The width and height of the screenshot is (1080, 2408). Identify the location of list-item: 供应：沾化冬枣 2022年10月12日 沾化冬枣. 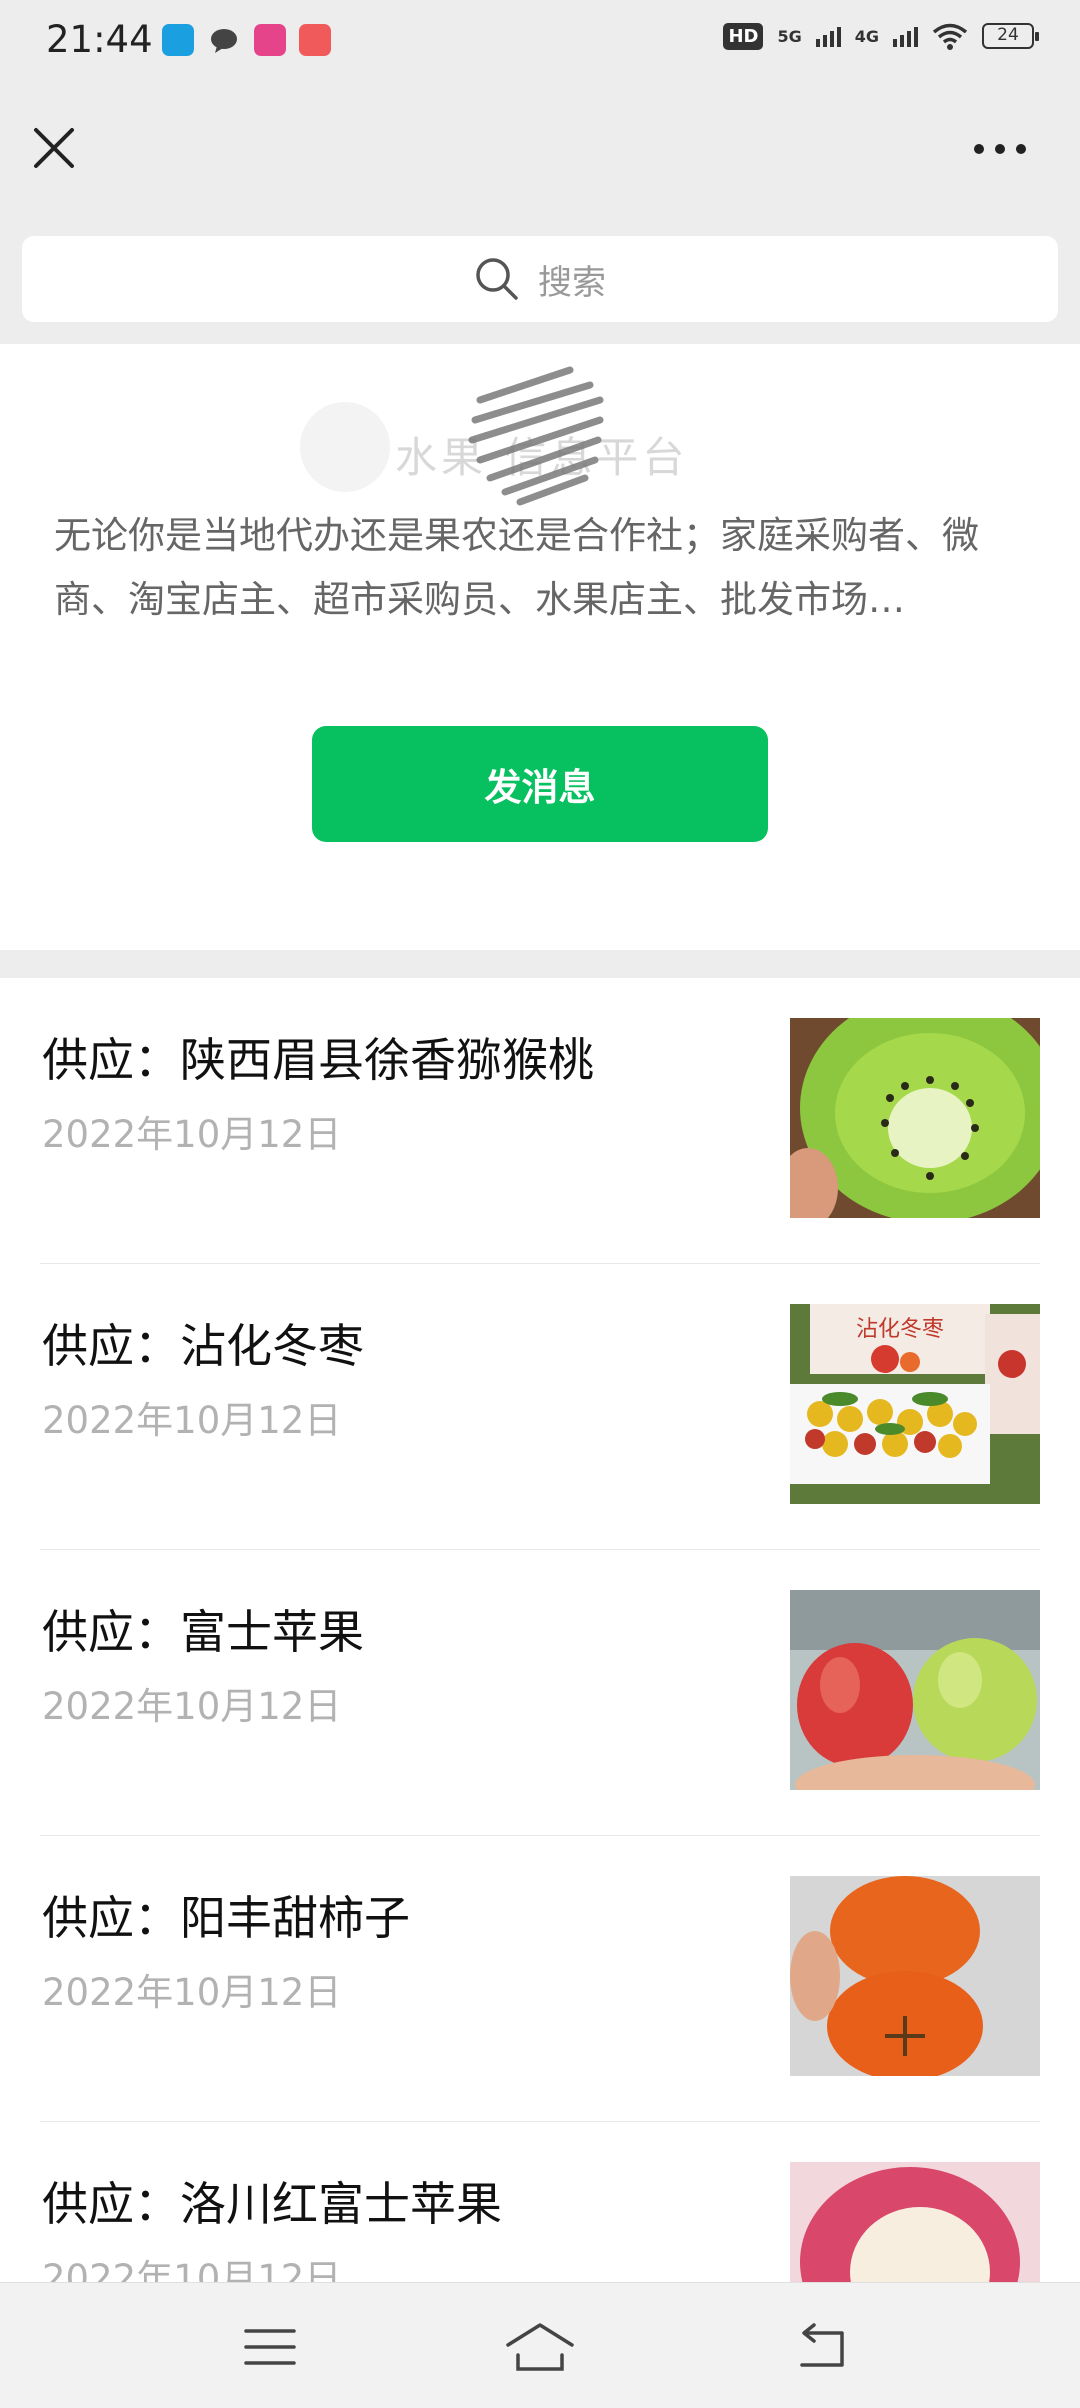
(540, 1407).